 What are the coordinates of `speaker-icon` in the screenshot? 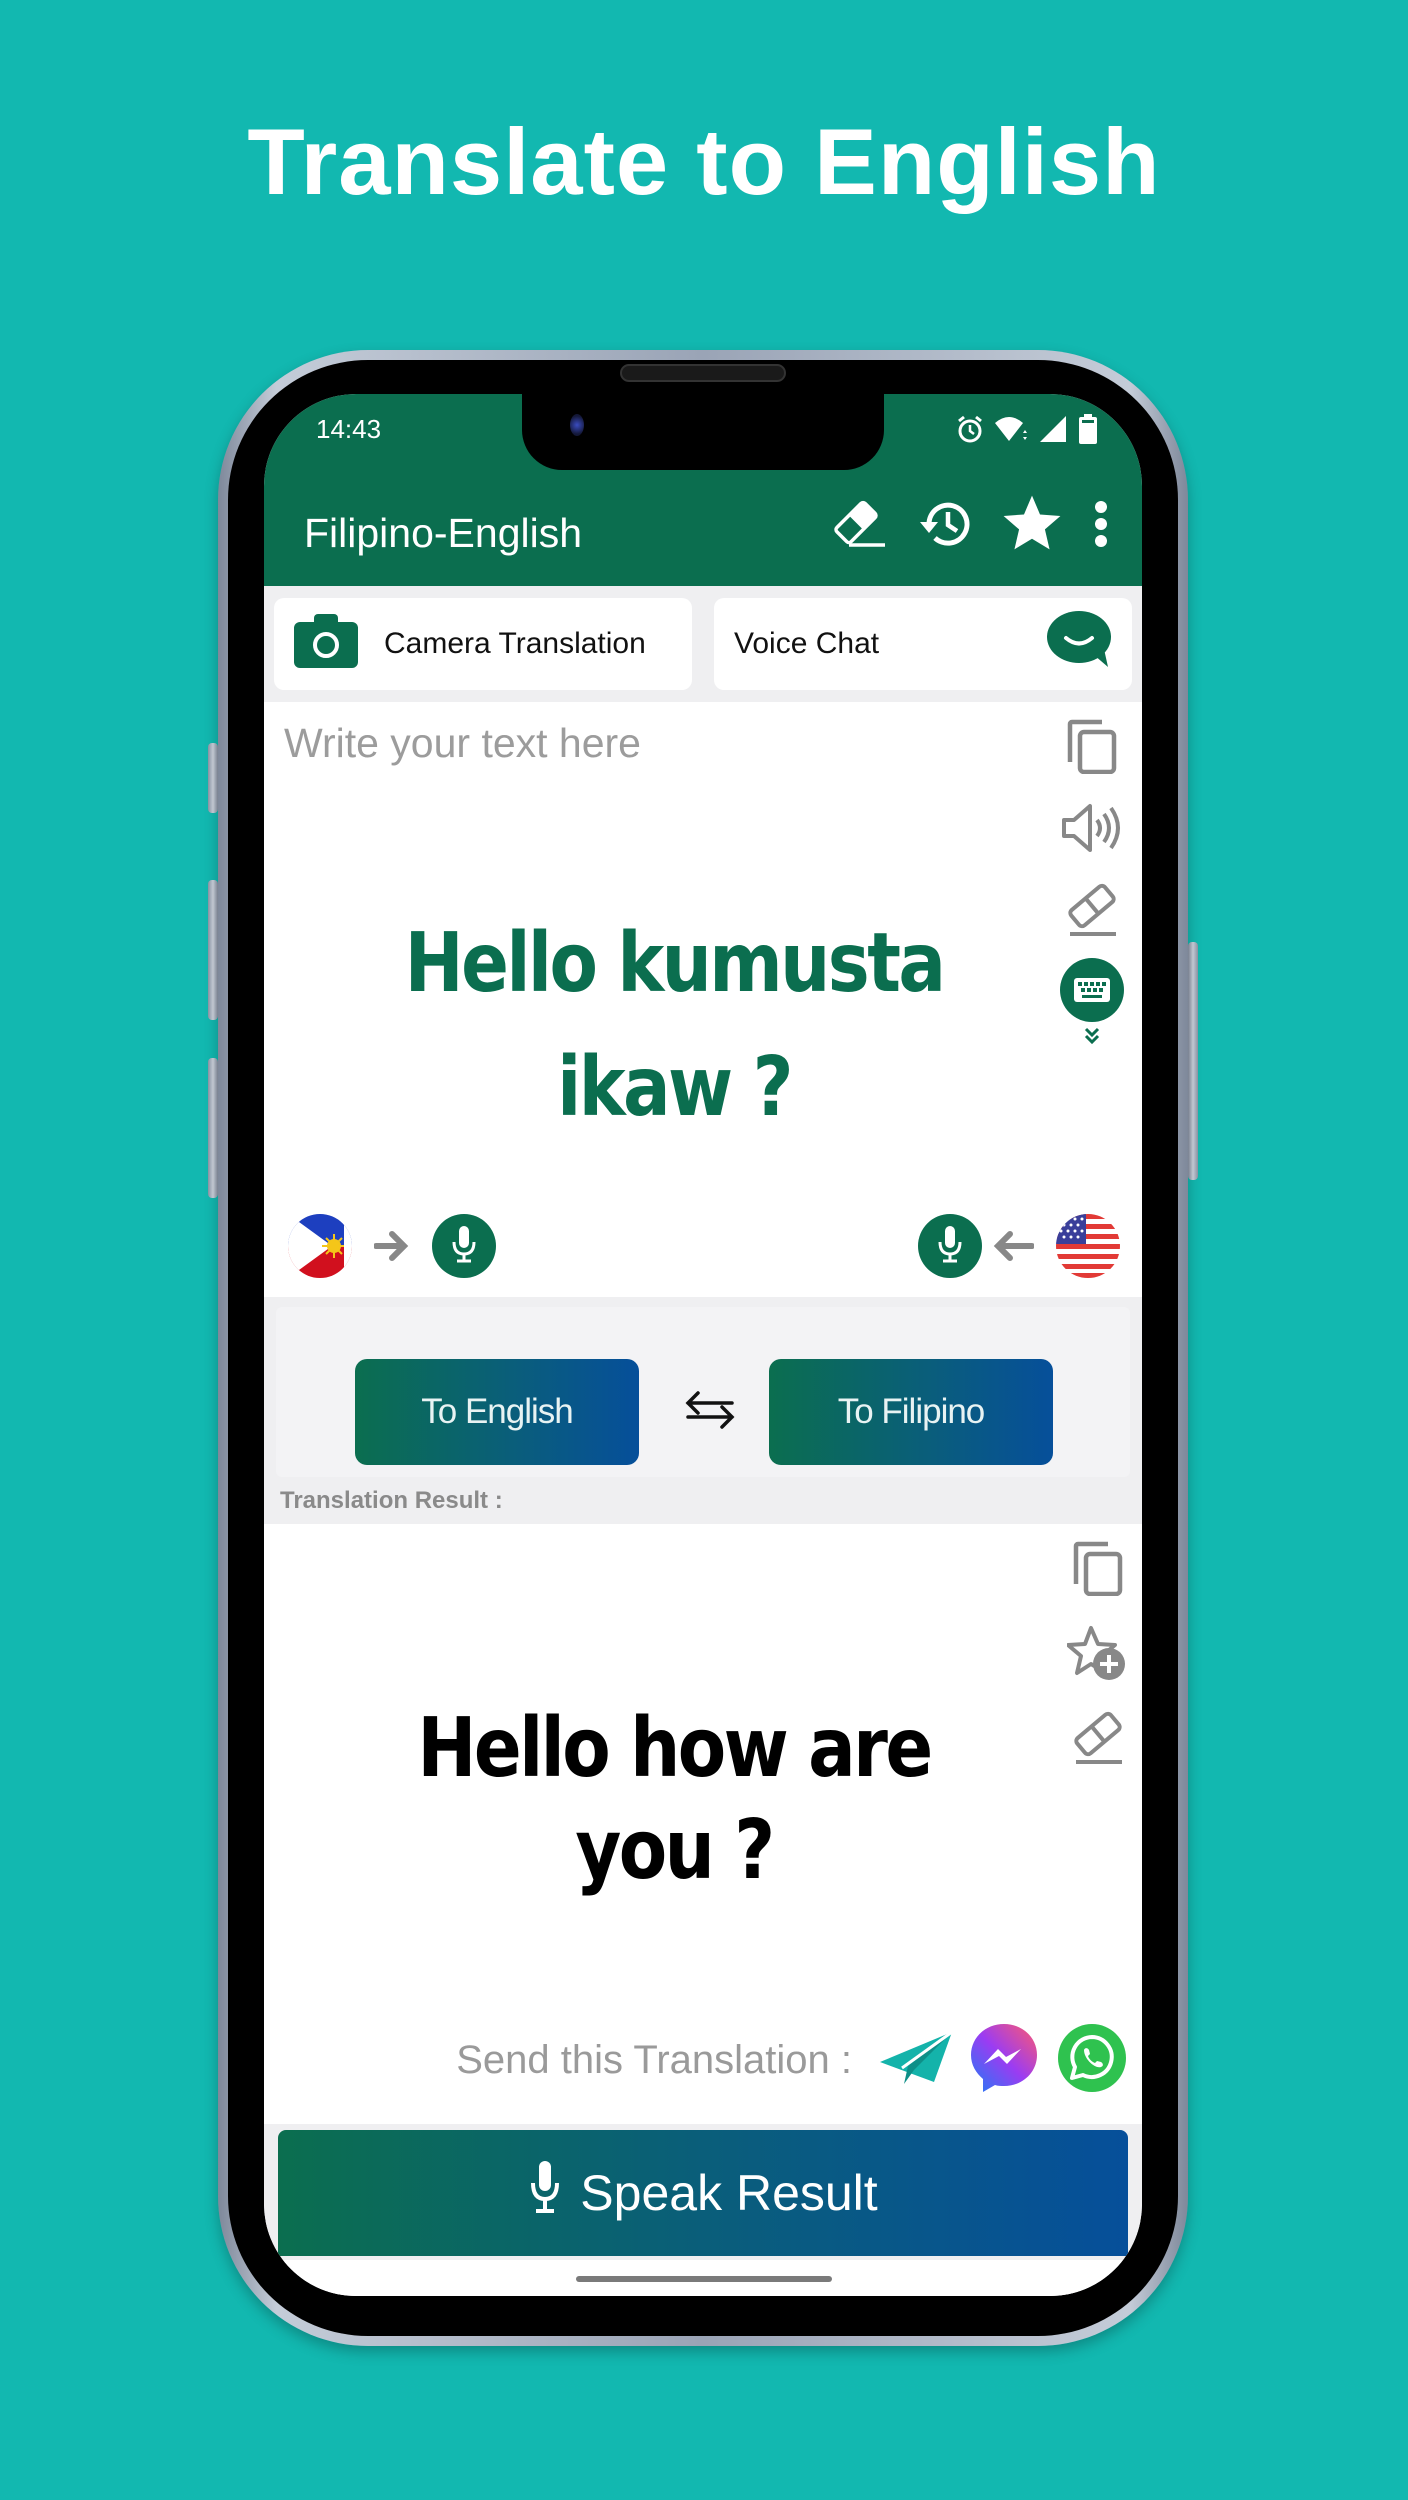 It's located at (1092, 830).